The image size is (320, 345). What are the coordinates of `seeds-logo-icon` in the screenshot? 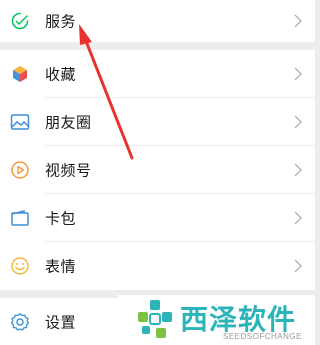 It's located at (155, 319).